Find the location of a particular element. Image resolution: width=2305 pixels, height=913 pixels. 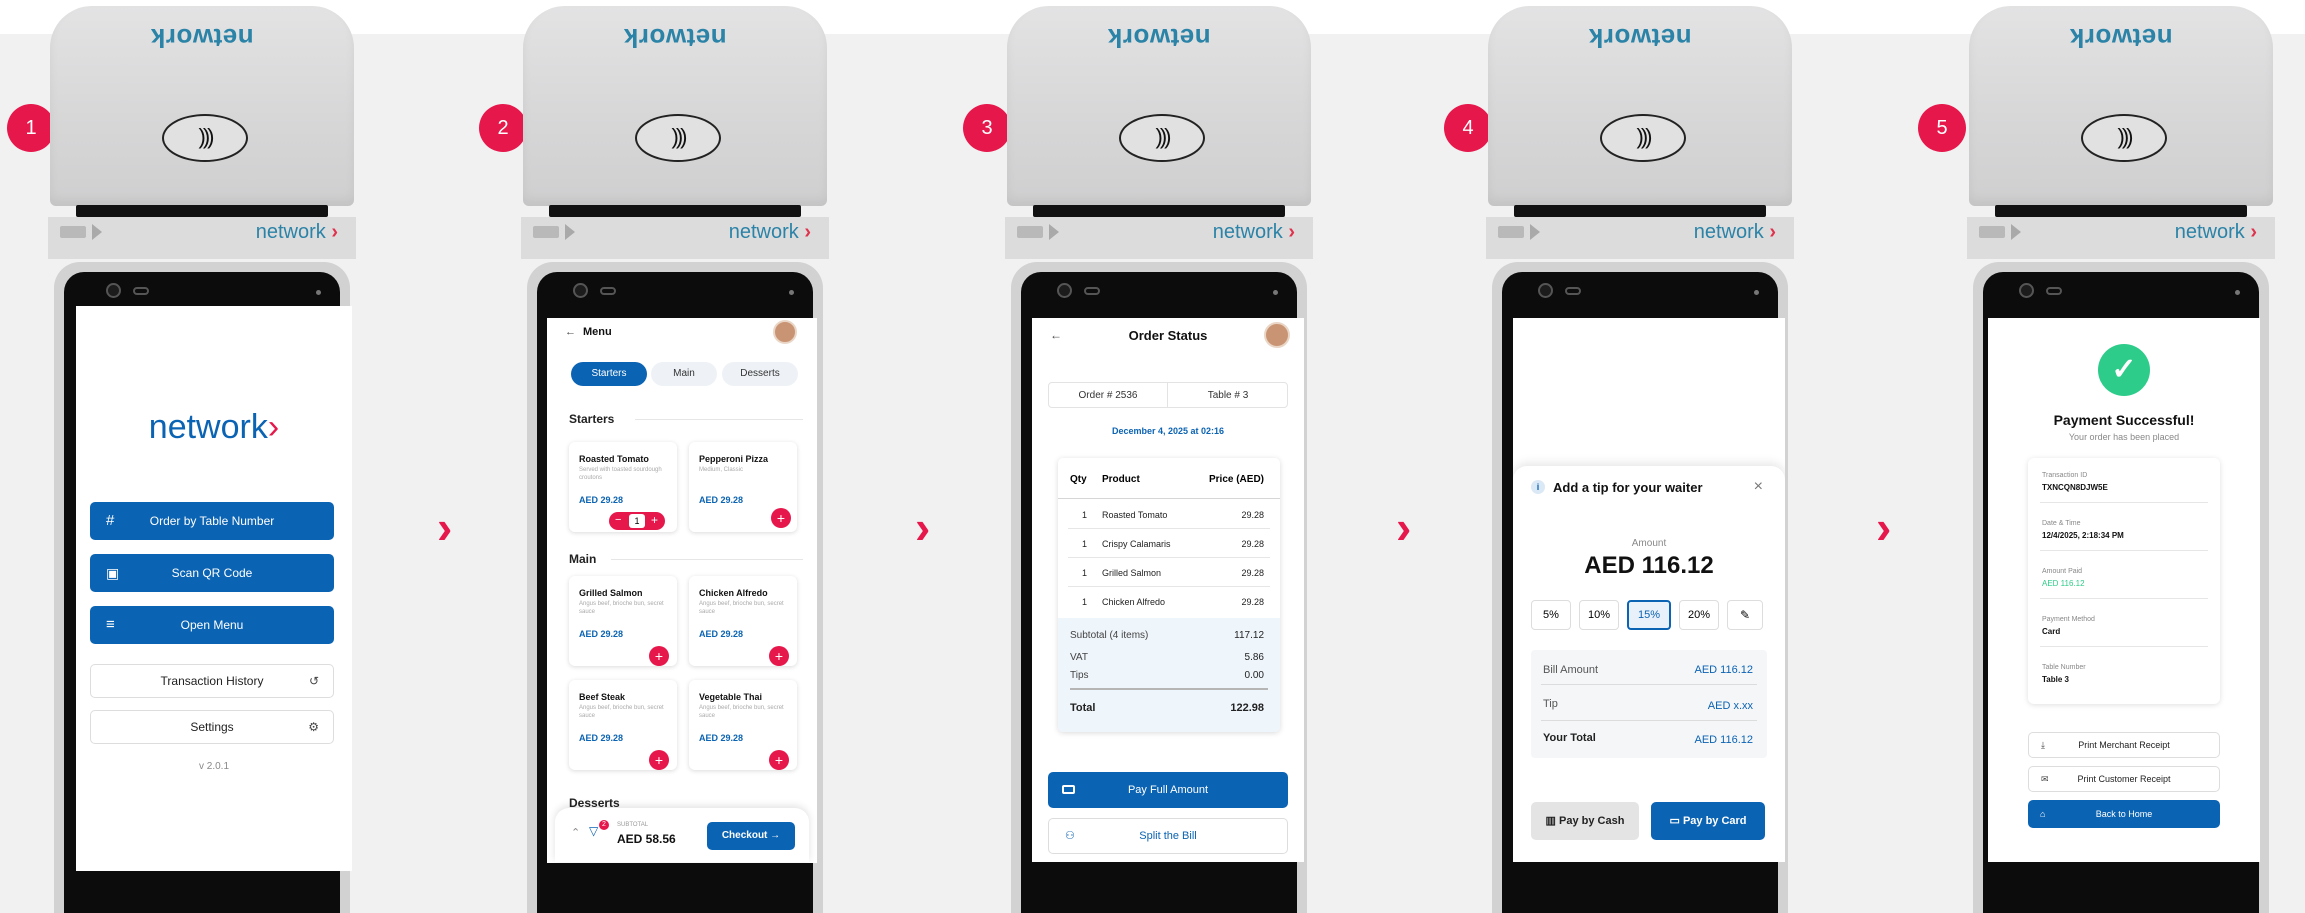

print-customer-receipt-button: ✉ Print Customer Receipt is located at coordinates (2124, 779).